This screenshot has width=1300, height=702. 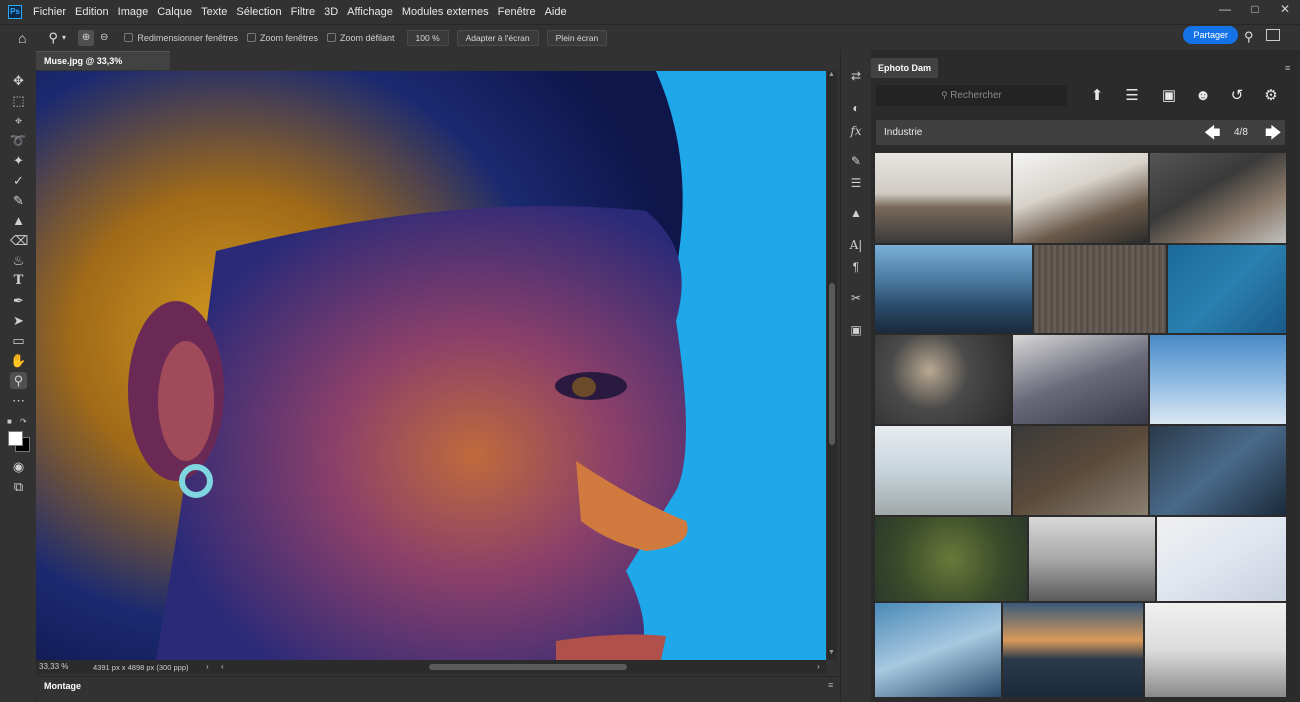 I want to click on menu-fenetre: Fenêtre, so click(x=517, y=12).